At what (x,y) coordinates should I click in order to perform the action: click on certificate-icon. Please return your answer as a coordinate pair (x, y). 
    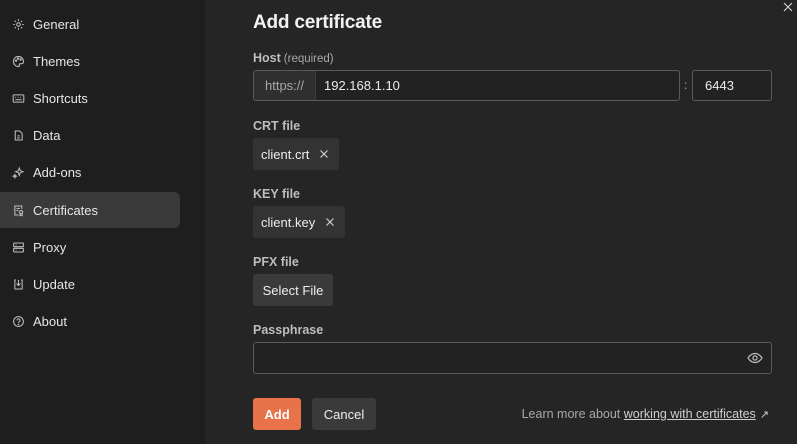
    Looking at the image, I should click on (18, 210).